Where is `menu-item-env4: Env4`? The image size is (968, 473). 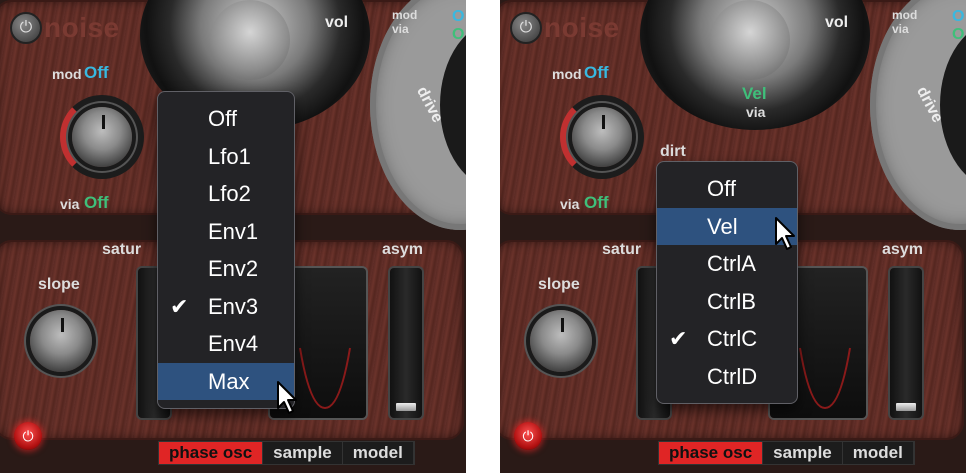
menu-item-env4: Env4 is located at coordinates (226, 344).